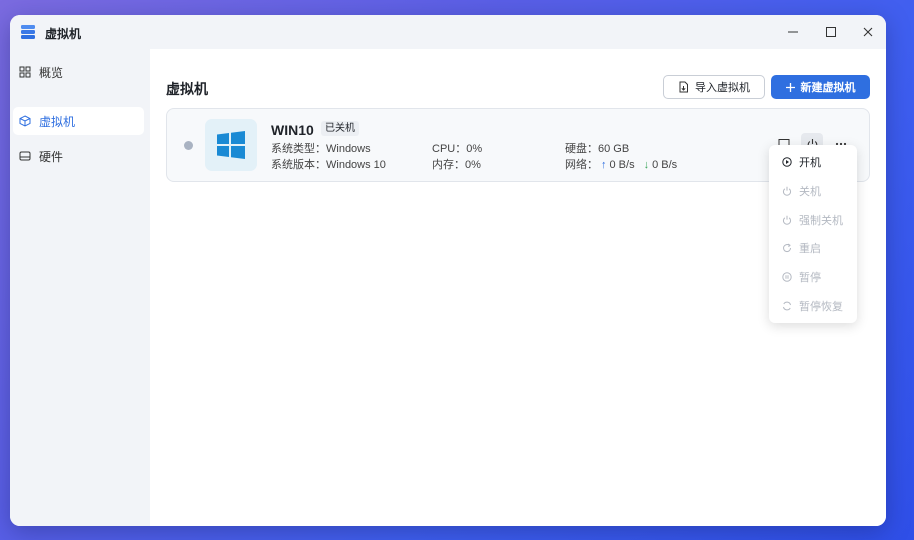 The width and height of the screenshot is (914, 540). I want to click on memory-value: 0%, so click(473, 165).